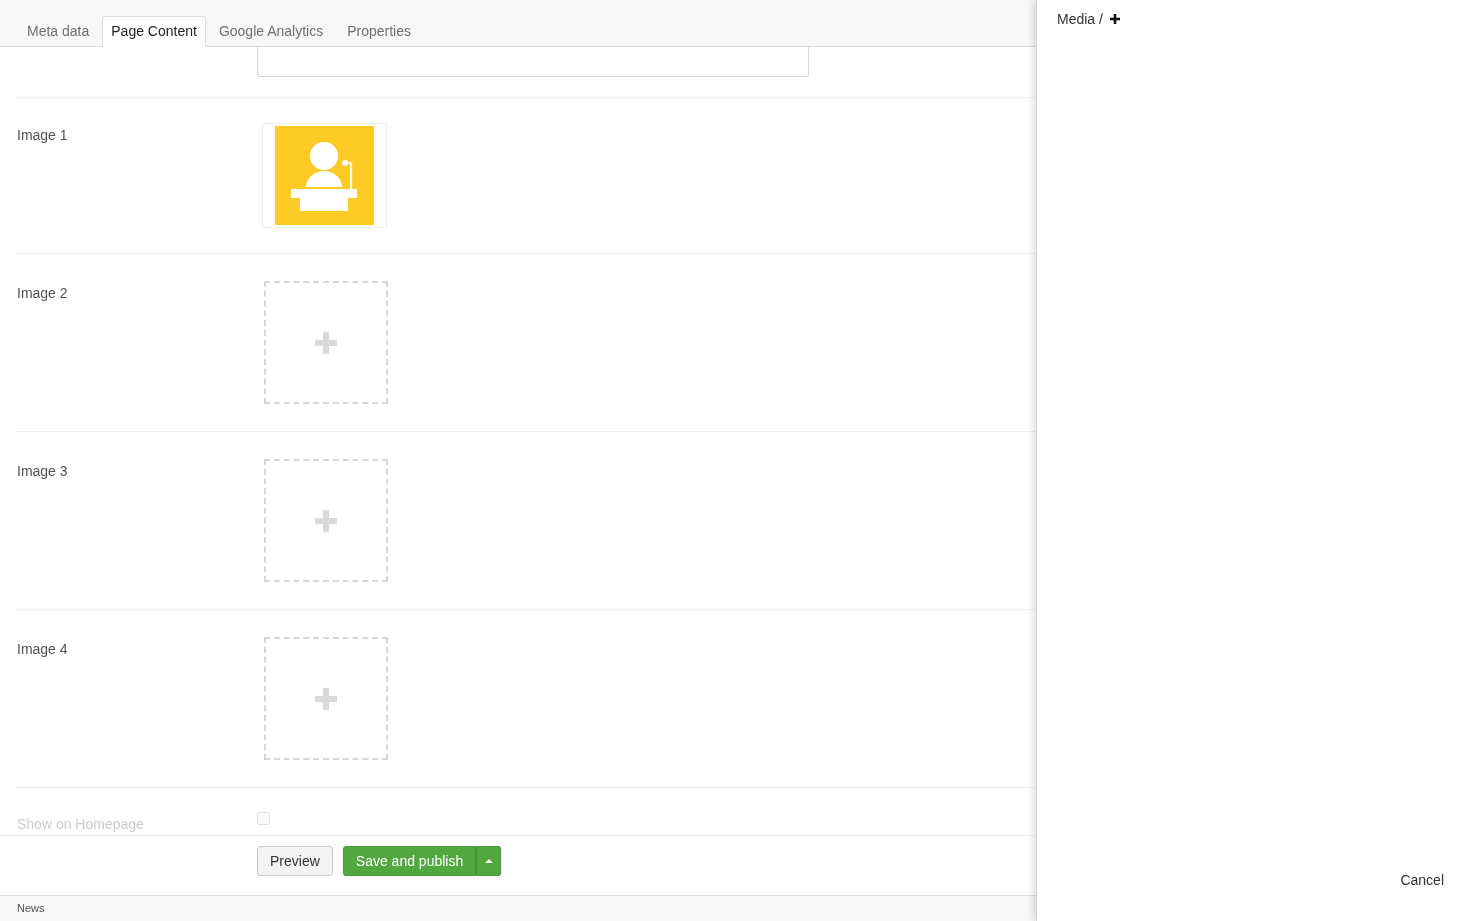  What do you see at coordinates (42, 471) in the screenshot?
I see `field-label: Image 3` at bounding box center [42, 471].